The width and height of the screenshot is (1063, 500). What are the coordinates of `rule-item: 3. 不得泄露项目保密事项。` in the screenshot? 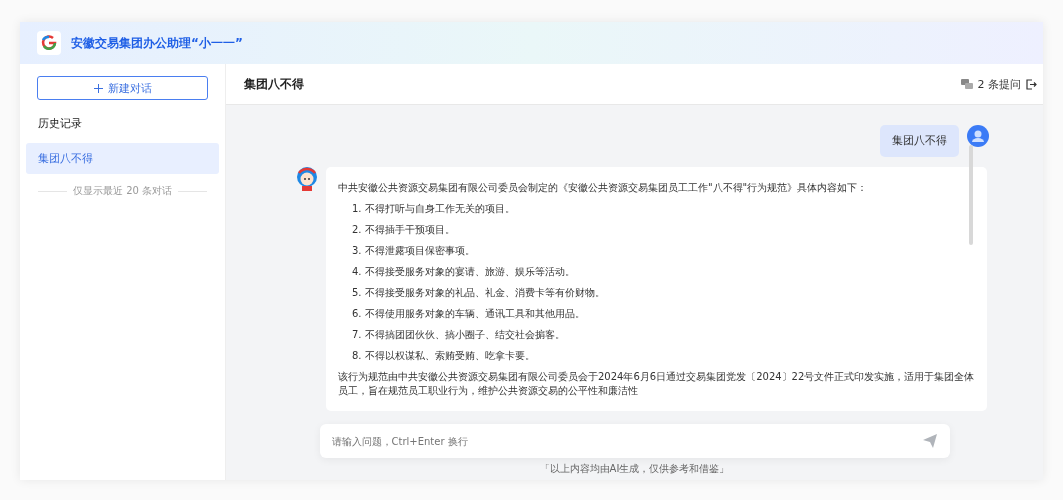 It's located at (413, 251).